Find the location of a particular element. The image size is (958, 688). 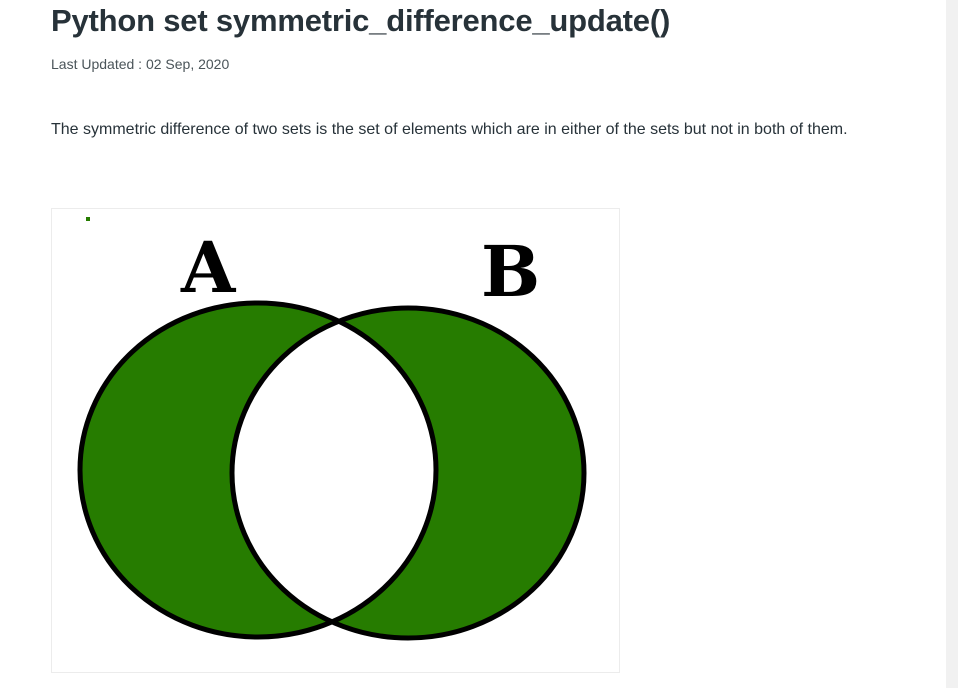

set-b-label: B is located at coordinates (510, 271).